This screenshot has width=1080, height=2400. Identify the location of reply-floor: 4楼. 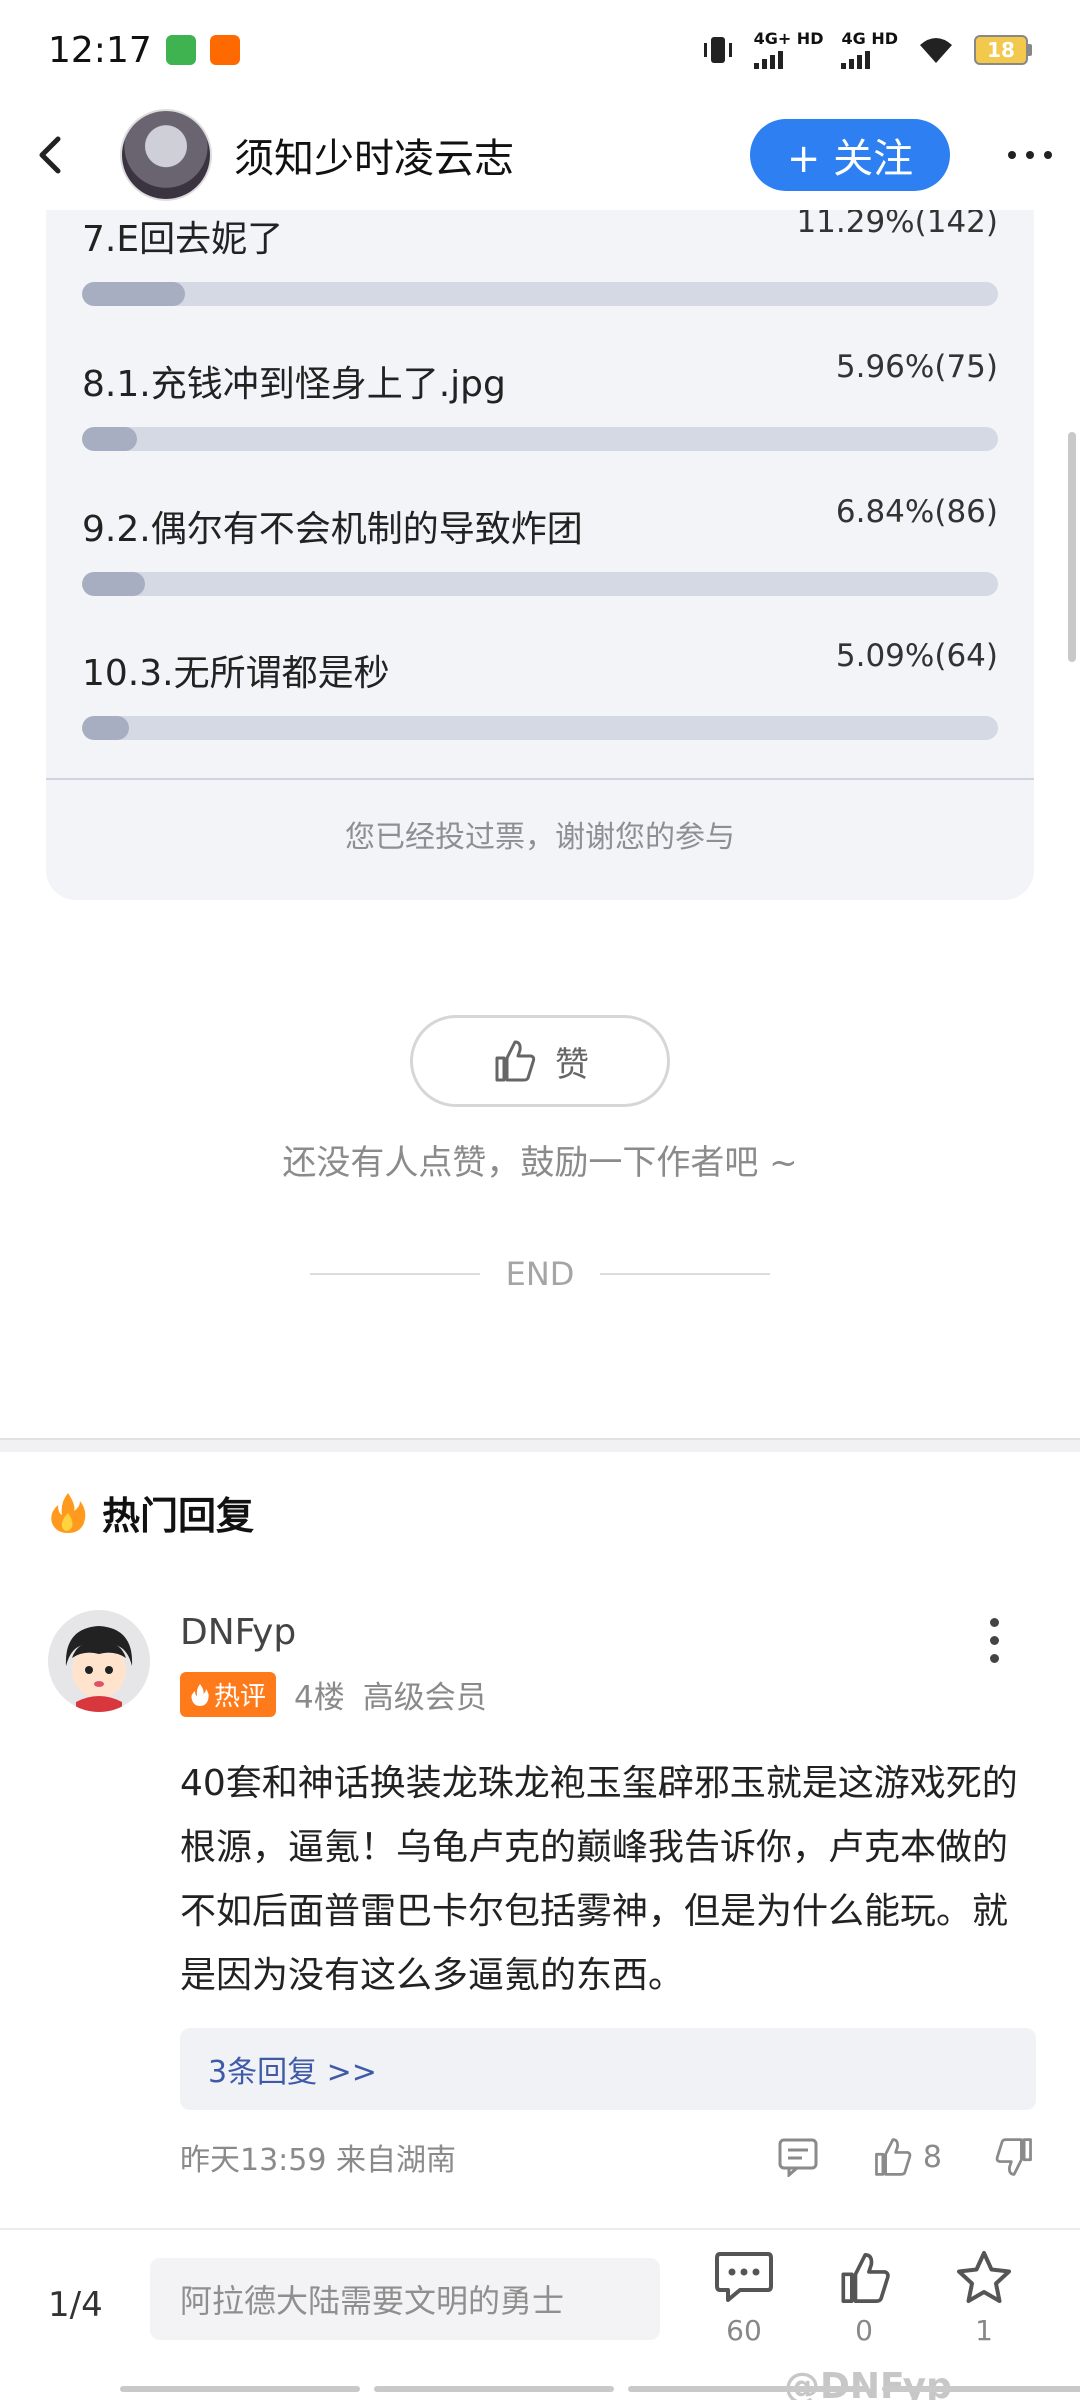
(319, 1698).